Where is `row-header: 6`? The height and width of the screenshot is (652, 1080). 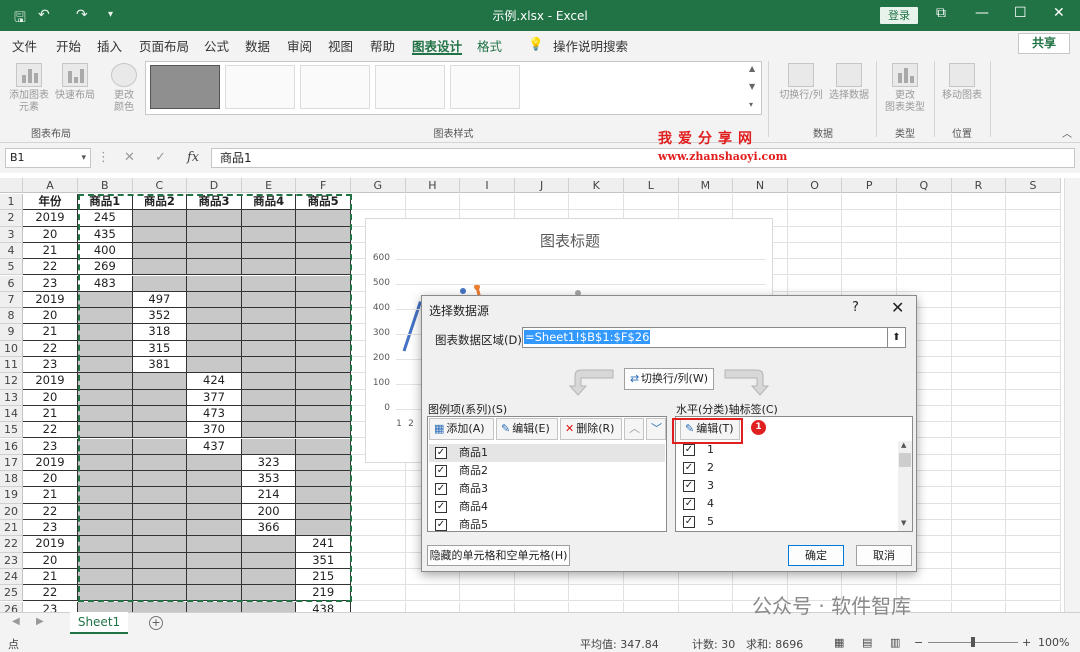
row-header: 6 is located at coordinates (11, 283).